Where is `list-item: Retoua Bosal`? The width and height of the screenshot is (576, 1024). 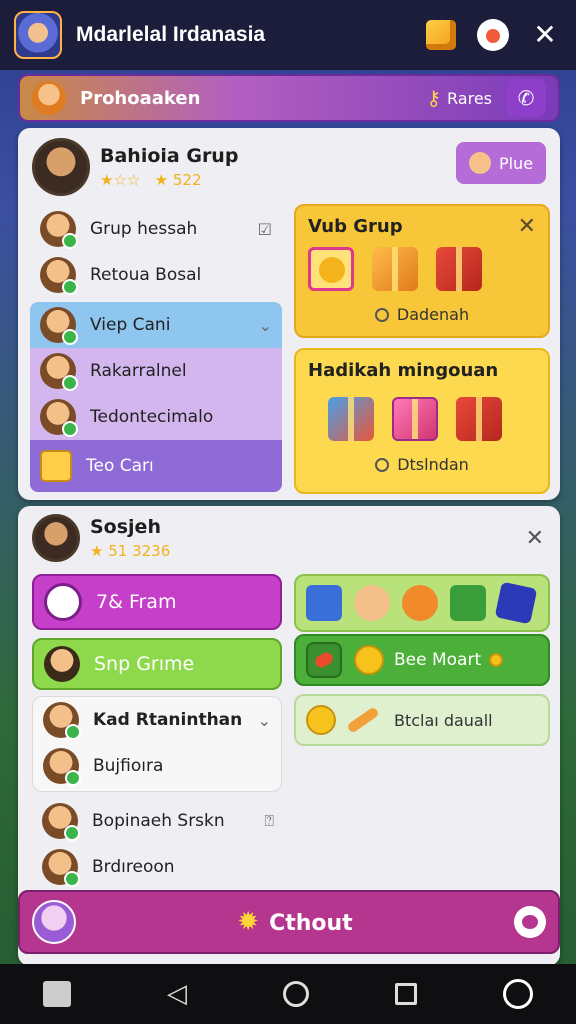
list-item: Retoua Bosal is located at coordinates (156, 275).